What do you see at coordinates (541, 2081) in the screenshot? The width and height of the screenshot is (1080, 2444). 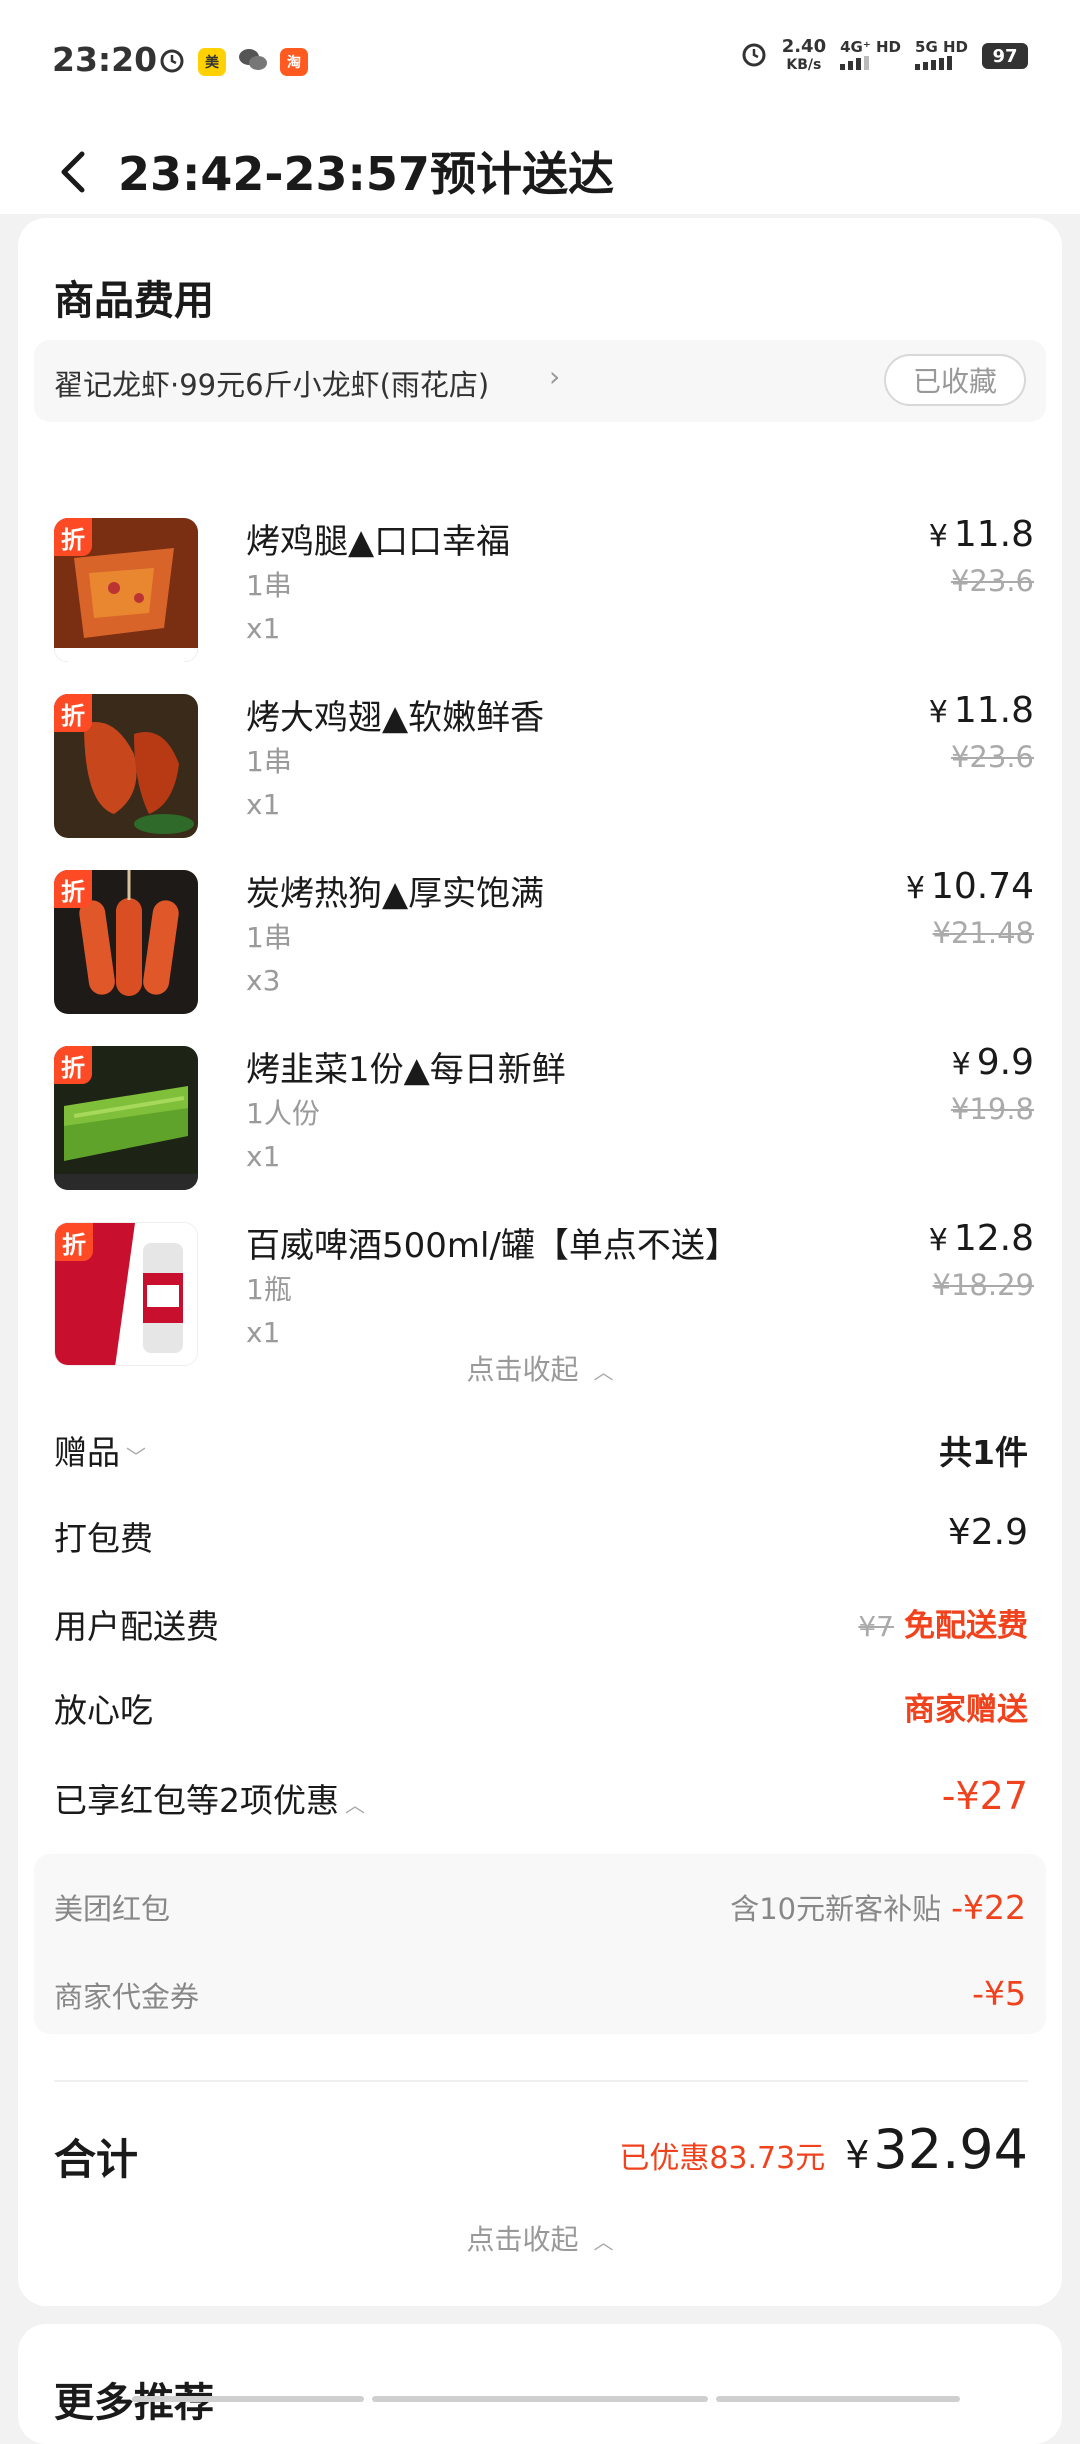 I see `divider` at bounding box center [541, 2081].